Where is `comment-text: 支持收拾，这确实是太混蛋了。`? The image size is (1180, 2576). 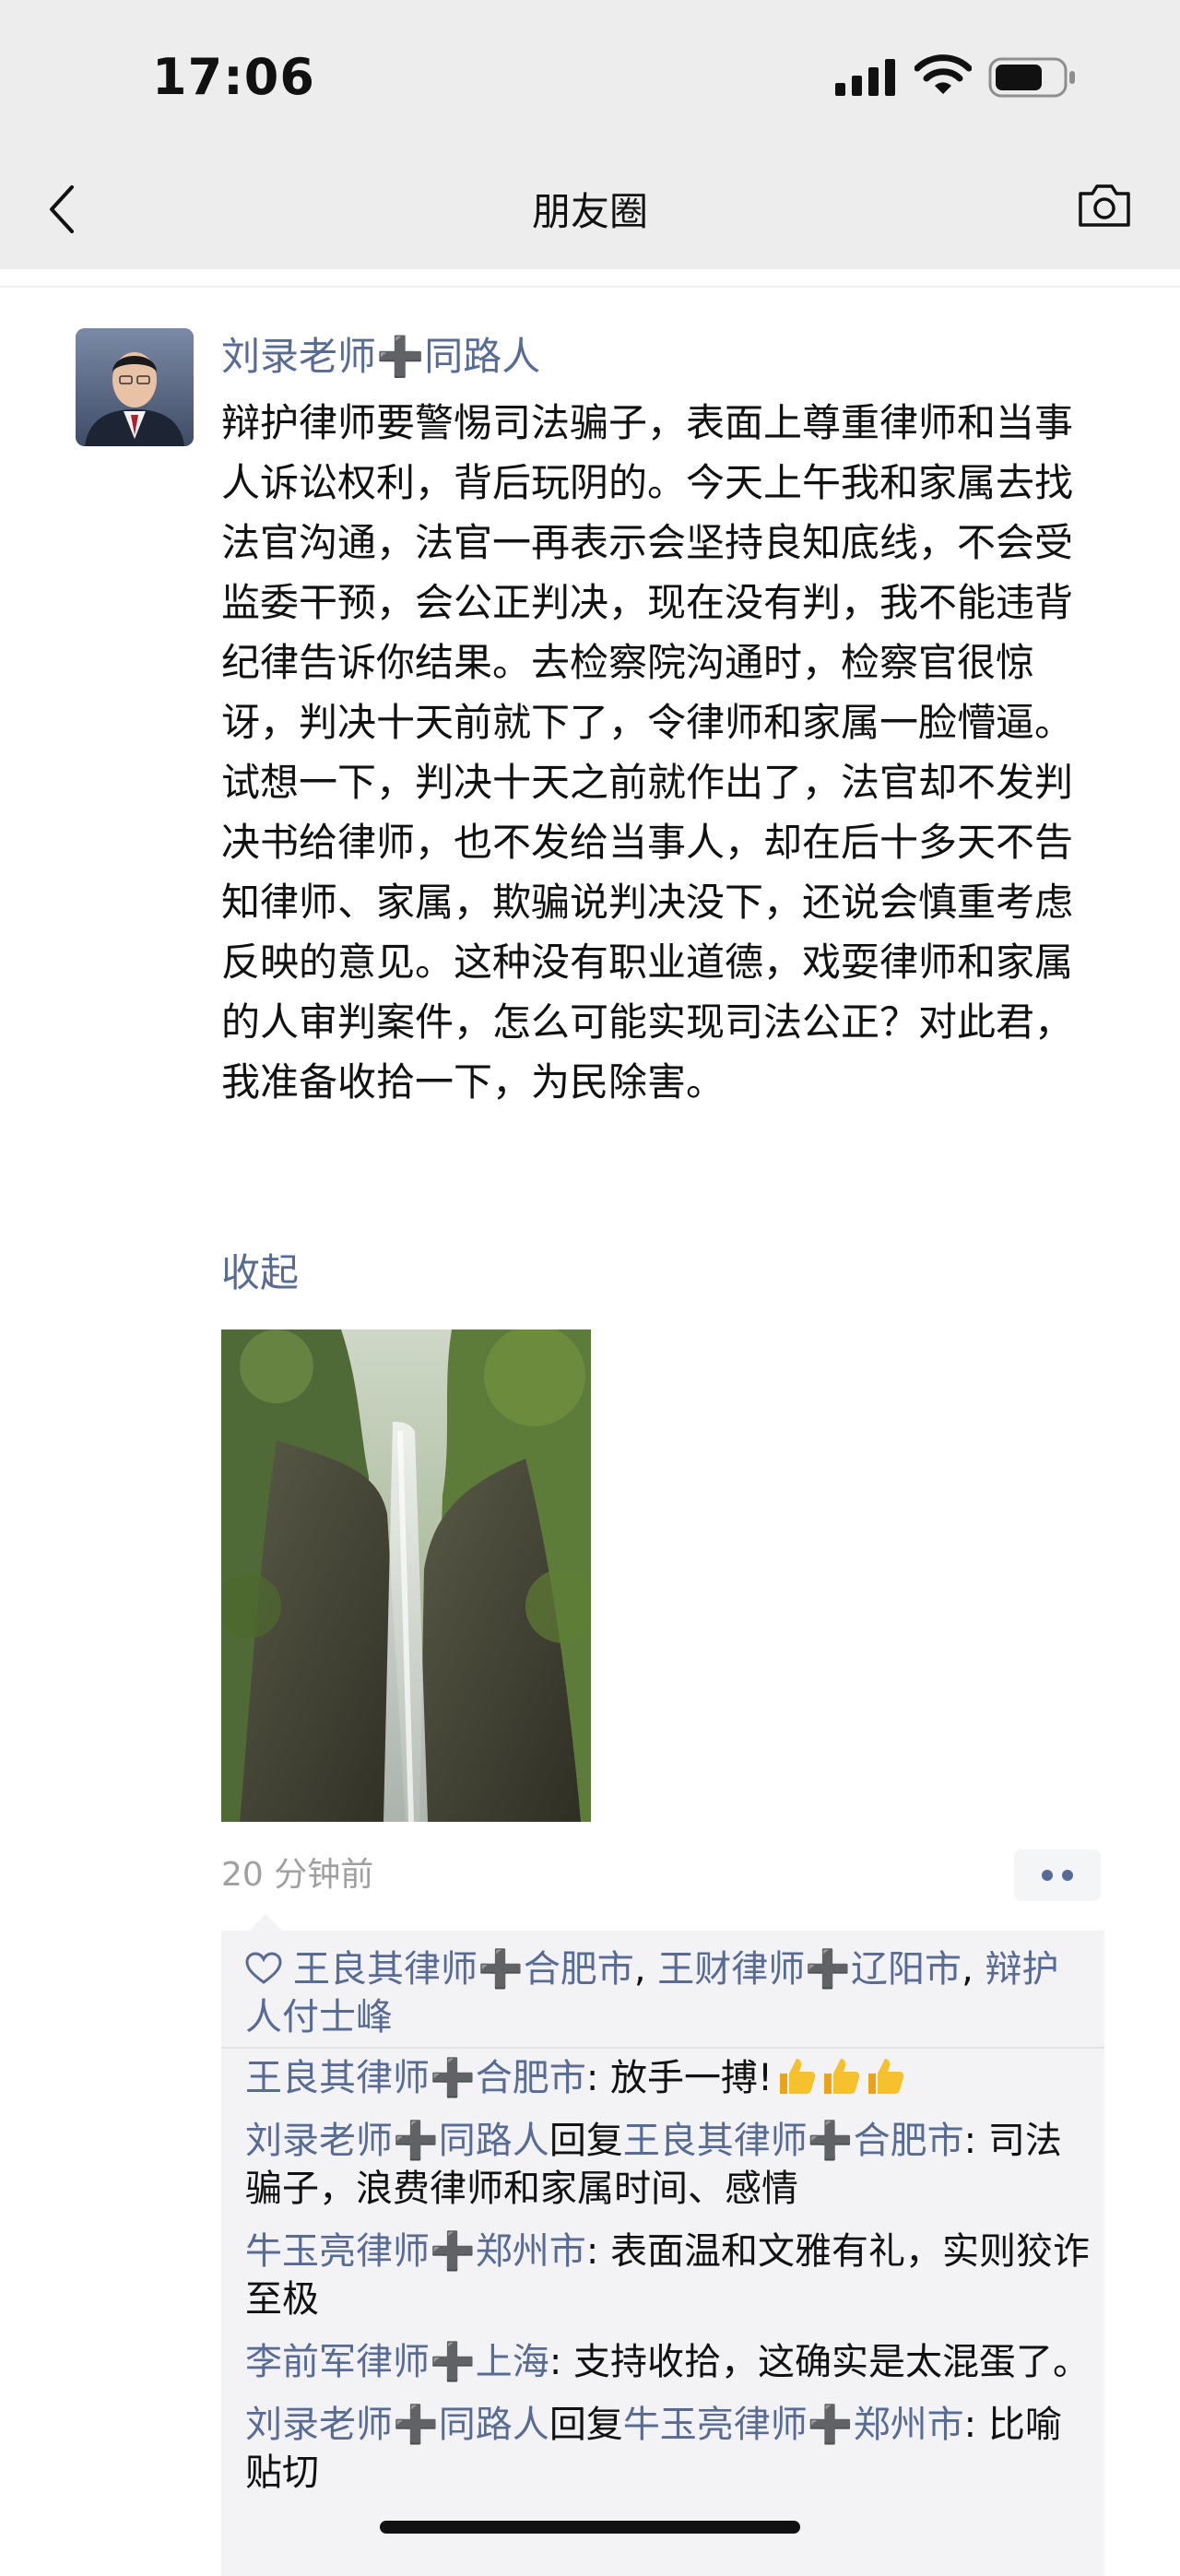 comment-text: 支持收拾，这确实是太混蛋了。 is located at coordinates (832, 2362).